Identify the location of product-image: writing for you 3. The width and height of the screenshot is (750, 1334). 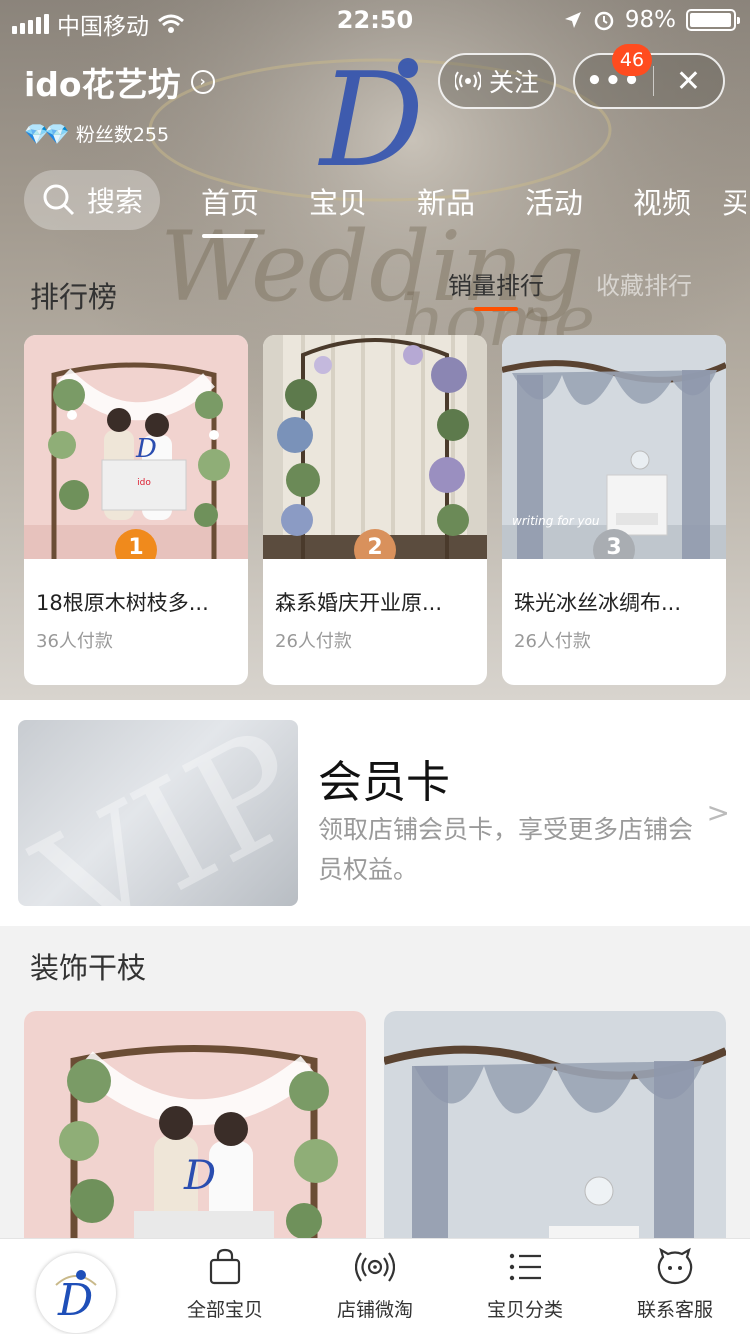
(614, 447).